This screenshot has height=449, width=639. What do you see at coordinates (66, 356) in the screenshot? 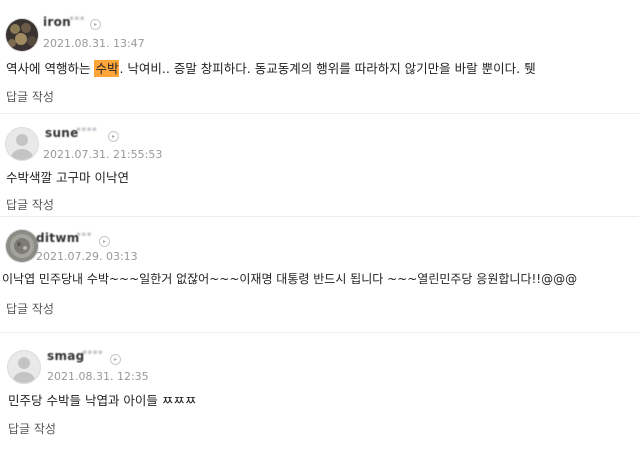
I see `commenter-nickname: smag` at bounding box center [66, 356].